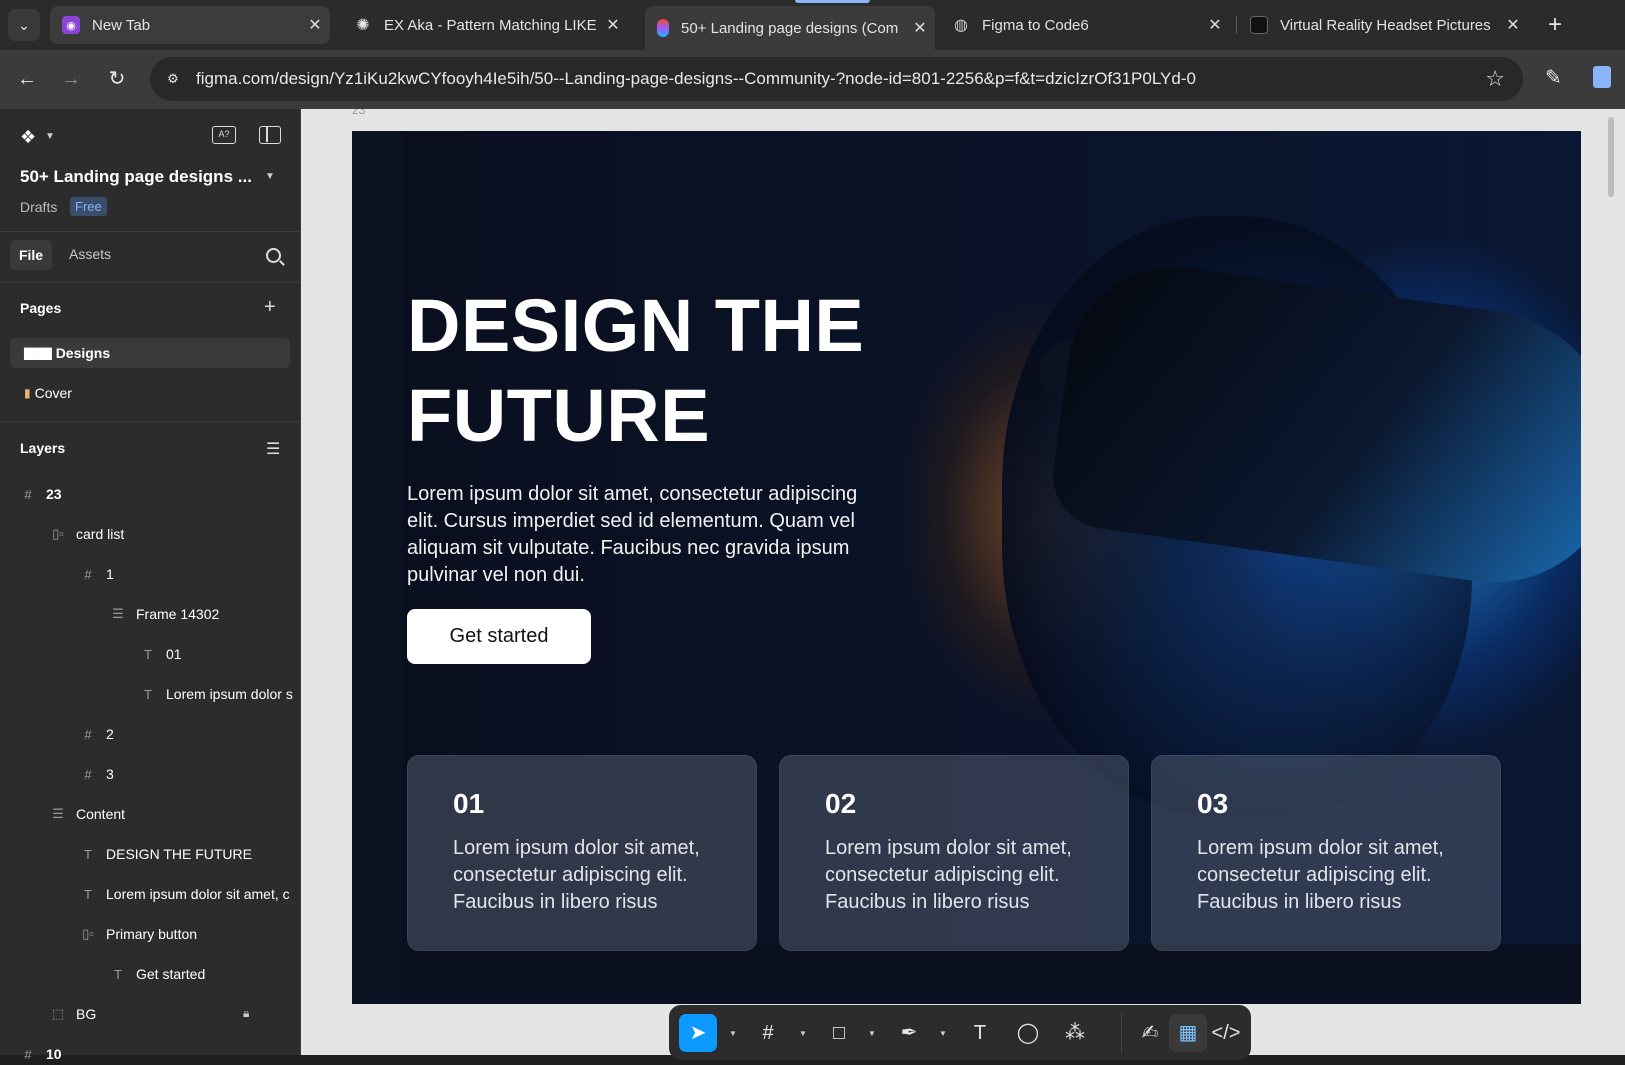  Describe the element at coordinates (110, 574) in the screenshot. I see `layer-name: 1` at that location.